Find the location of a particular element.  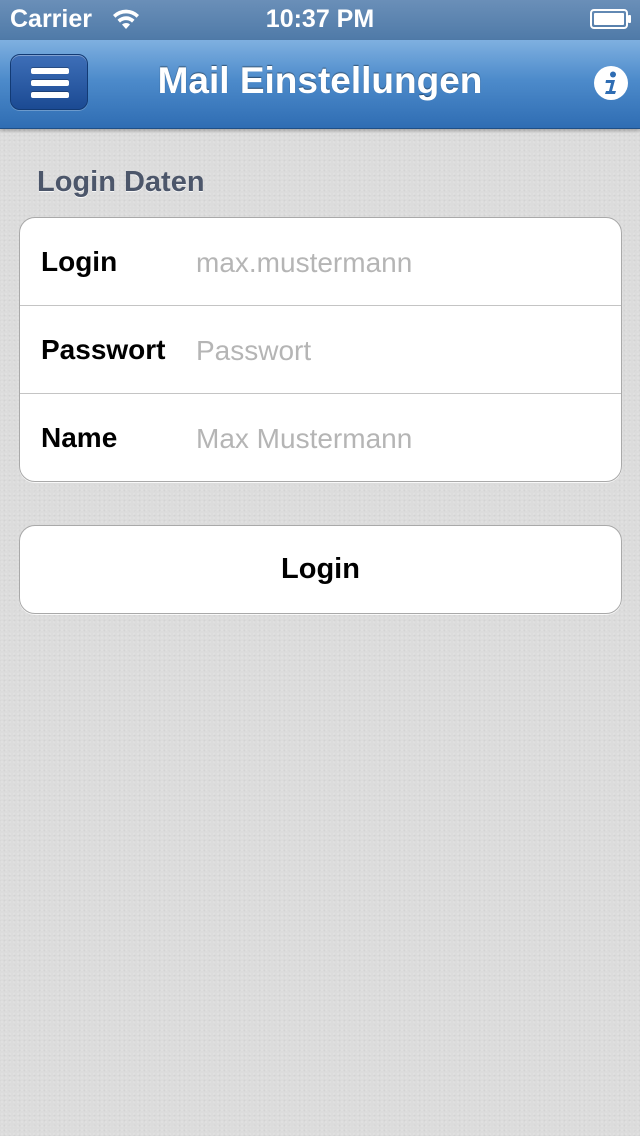

form-row-login: Login is located at coordinates (320, 262).